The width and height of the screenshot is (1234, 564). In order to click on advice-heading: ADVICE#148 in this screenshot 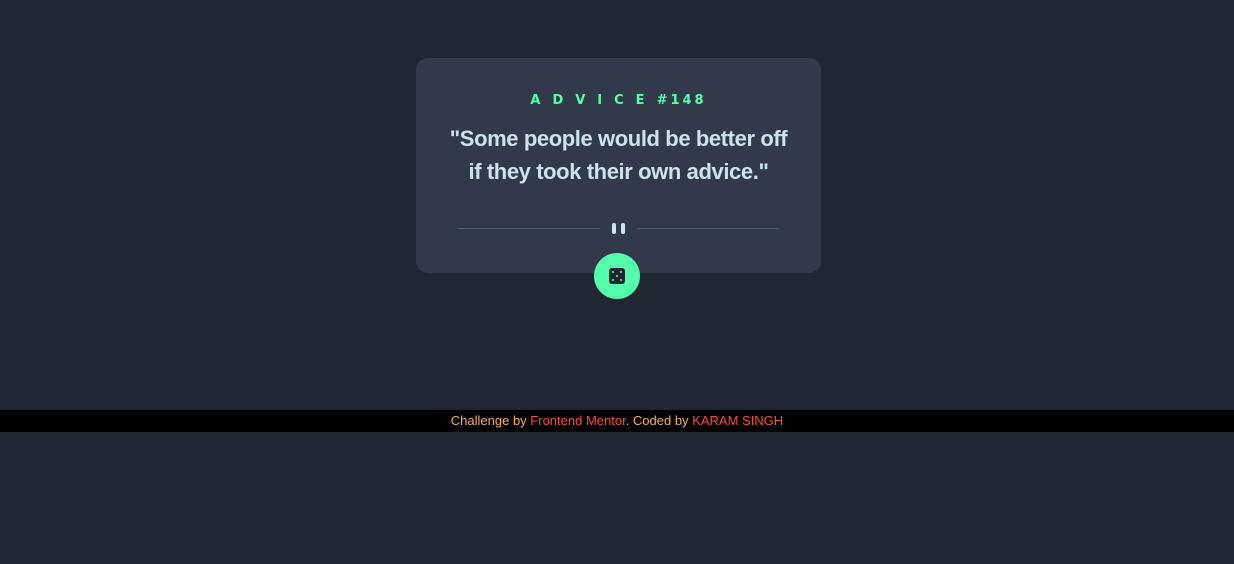, I will do `click(618, 101)`.